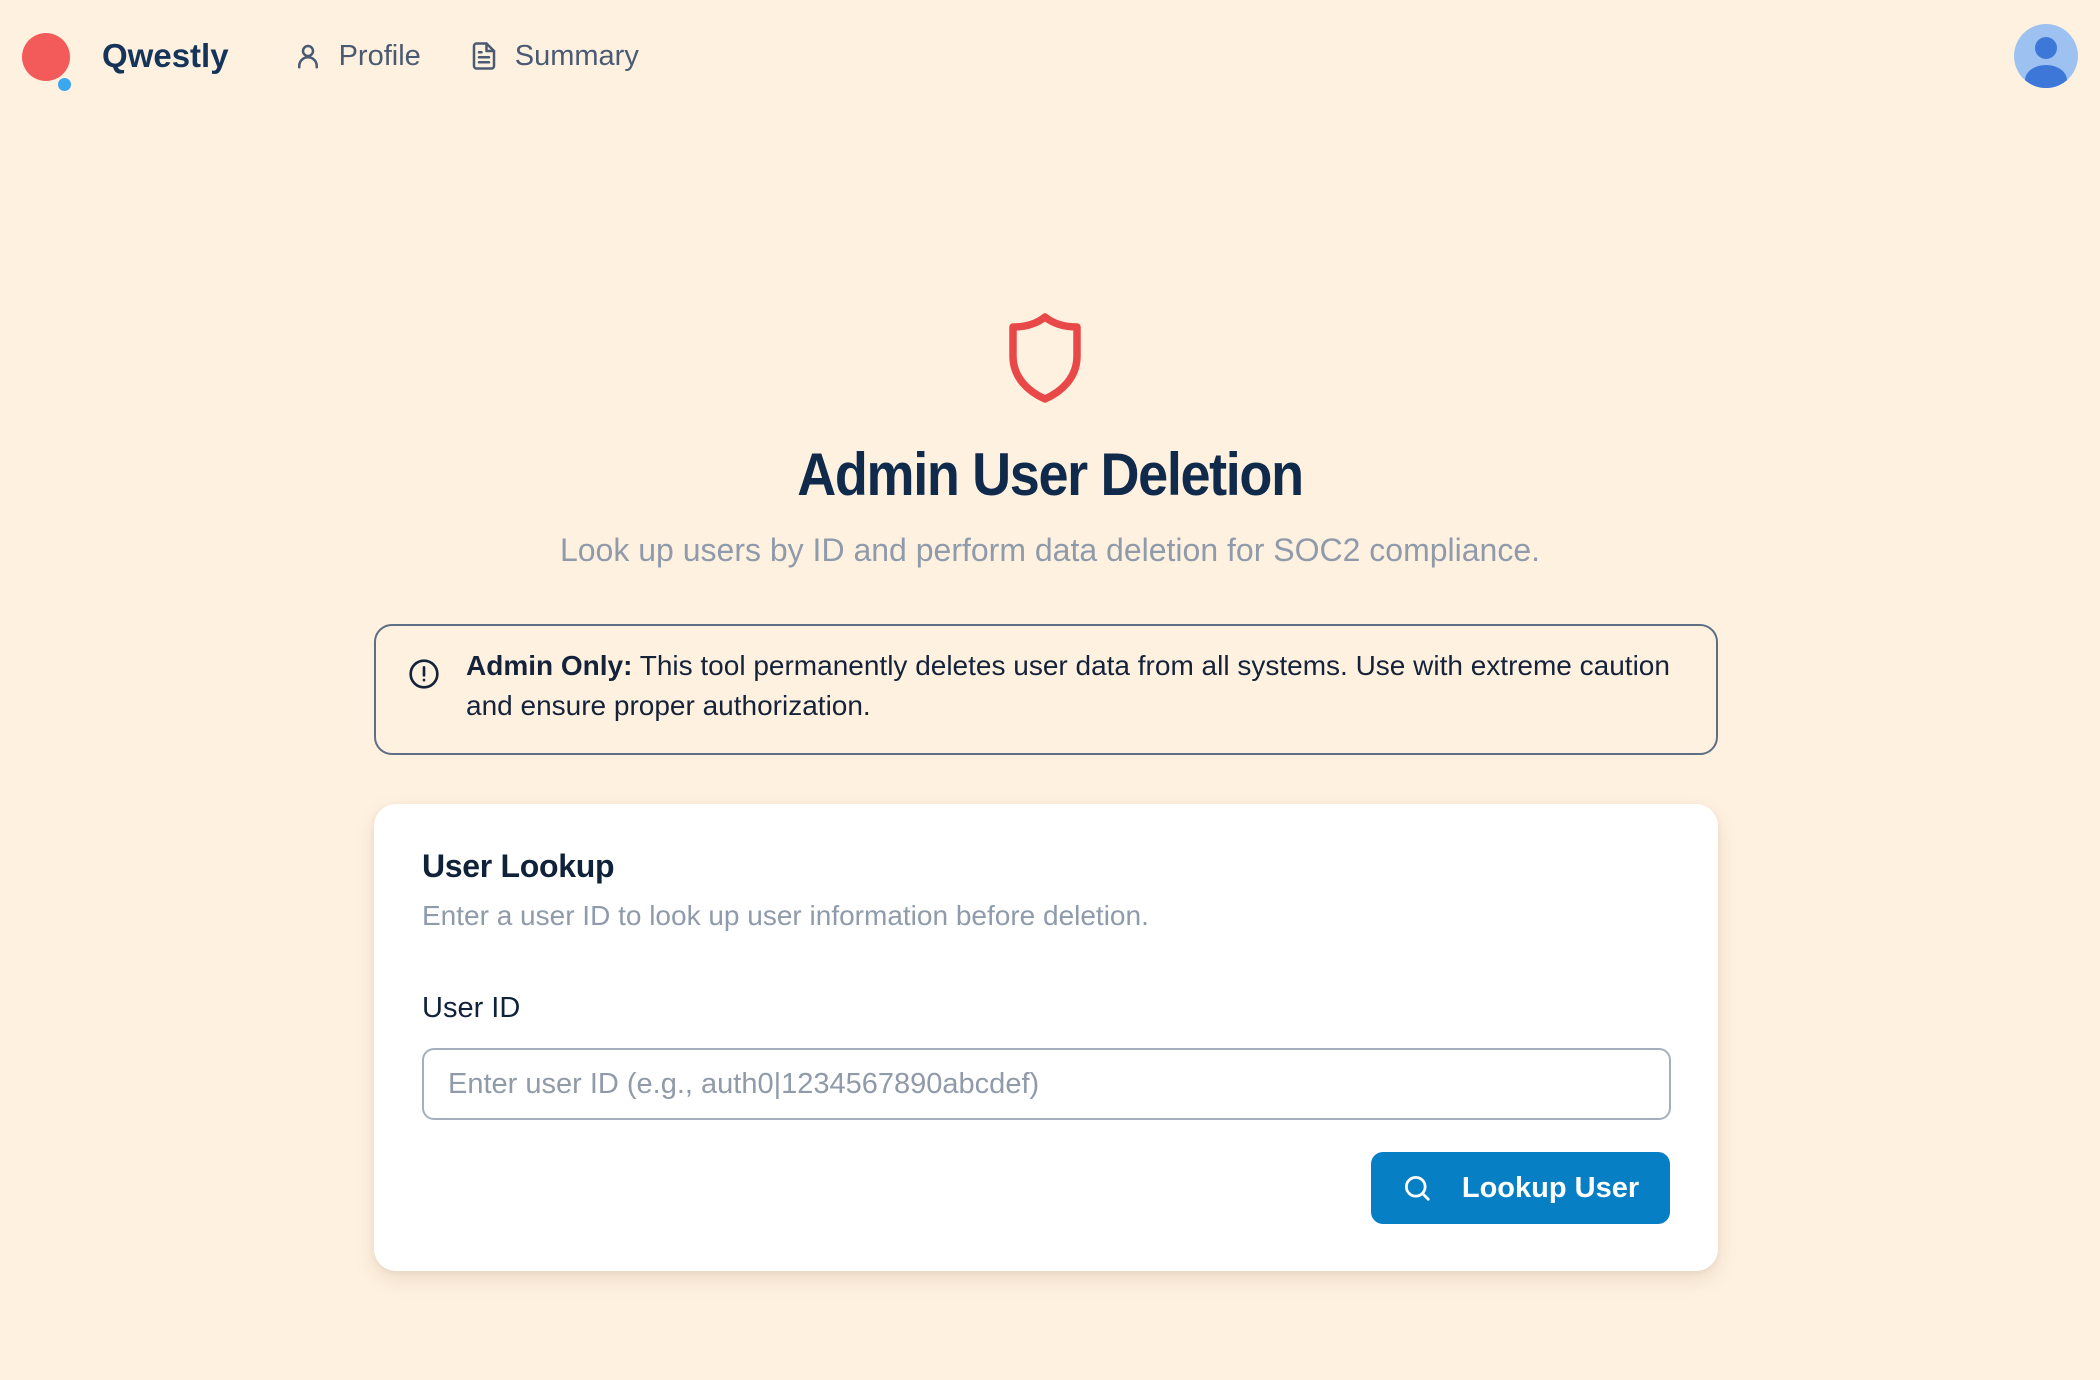 This screenshot has height=1380, width=2100. What do you see at coordinates (576, 55) in the screenshot?
I see `nav-item-label: Summary` at bounding box center [576, 55].